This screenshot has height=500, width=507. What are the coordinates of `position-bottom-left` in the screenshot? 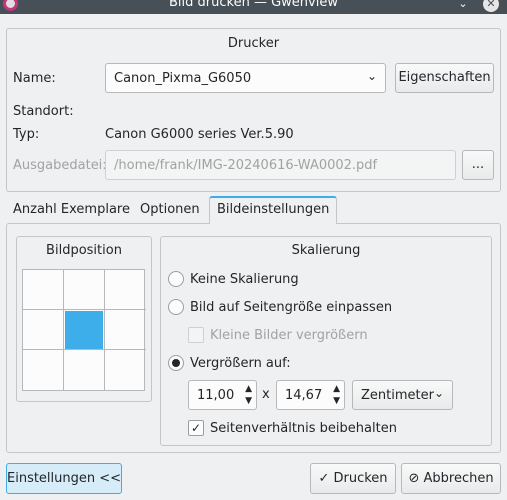 It's located at (43, 370).